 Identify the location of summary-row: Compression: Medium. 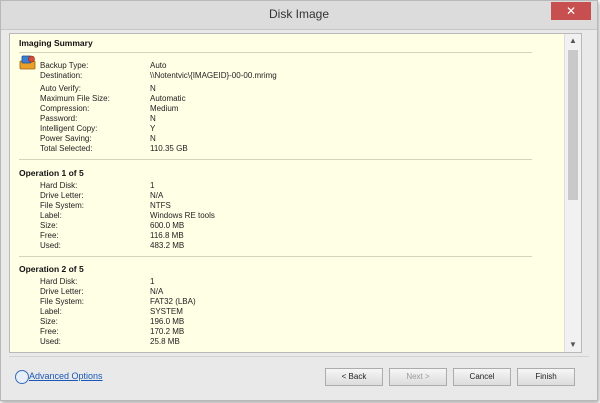
(109, 108).